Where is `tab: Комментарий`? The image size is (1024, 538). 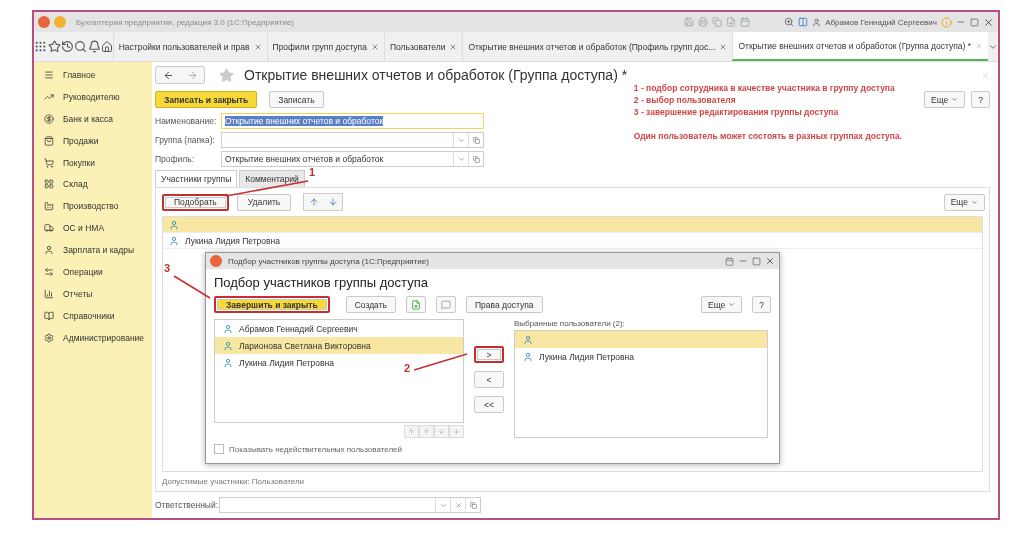 tab: Комментарий is located at coordinates (272, 178).